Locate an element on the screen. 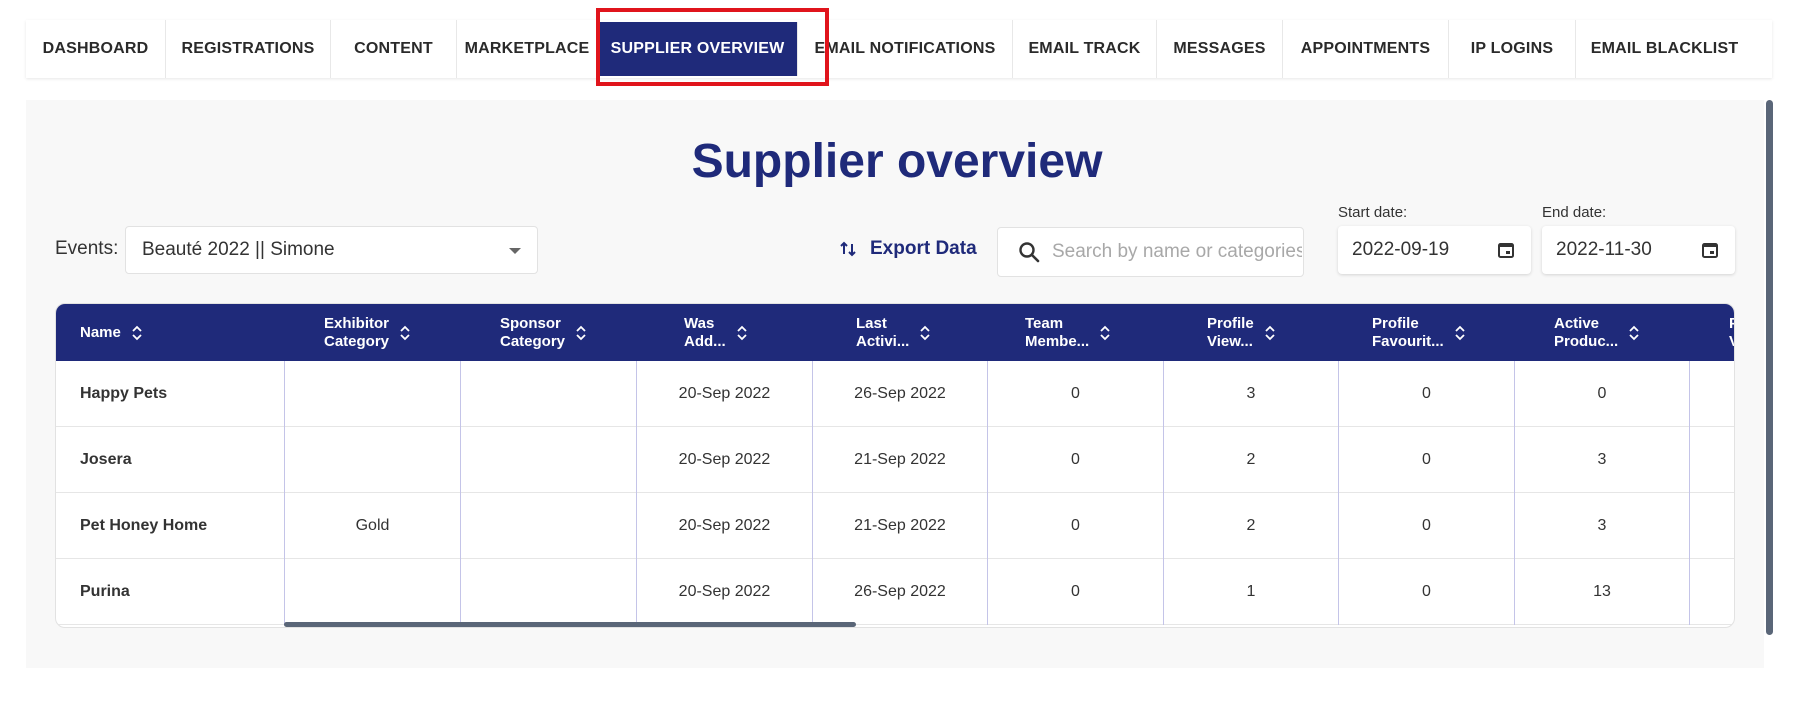  export-data-label: Export Data is located at coordinates (923, 248).